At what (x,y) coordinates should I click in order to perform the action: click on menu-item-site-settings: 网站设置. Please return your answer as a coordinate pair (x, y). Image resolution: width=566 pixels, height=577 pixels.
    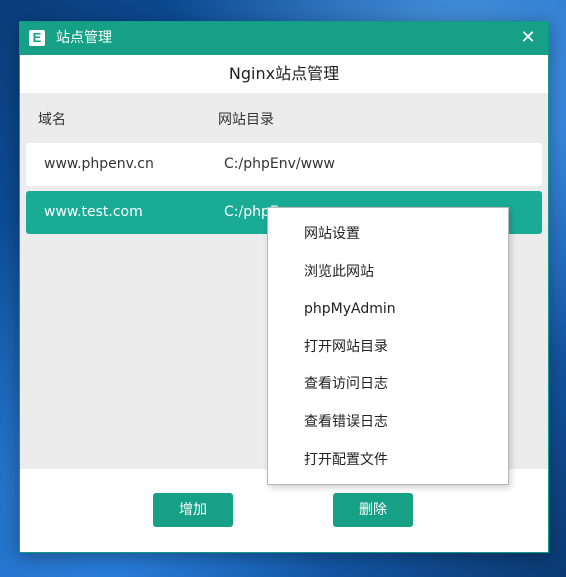
    Looking at the image, I should click on (388, 234).